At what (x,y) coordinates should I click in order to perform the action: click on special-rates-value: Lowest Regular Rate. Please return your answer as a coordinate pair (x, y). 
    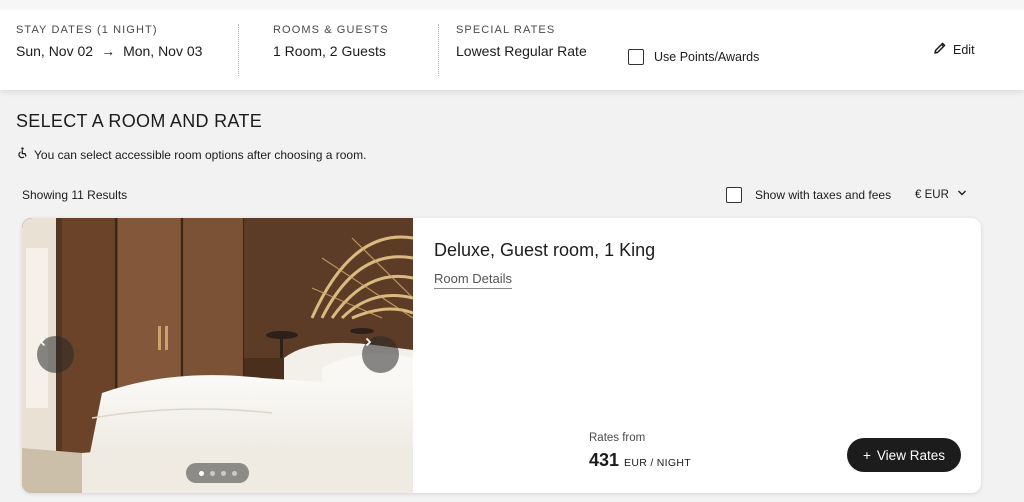
    Looking at the image, I should click on (521, 51).